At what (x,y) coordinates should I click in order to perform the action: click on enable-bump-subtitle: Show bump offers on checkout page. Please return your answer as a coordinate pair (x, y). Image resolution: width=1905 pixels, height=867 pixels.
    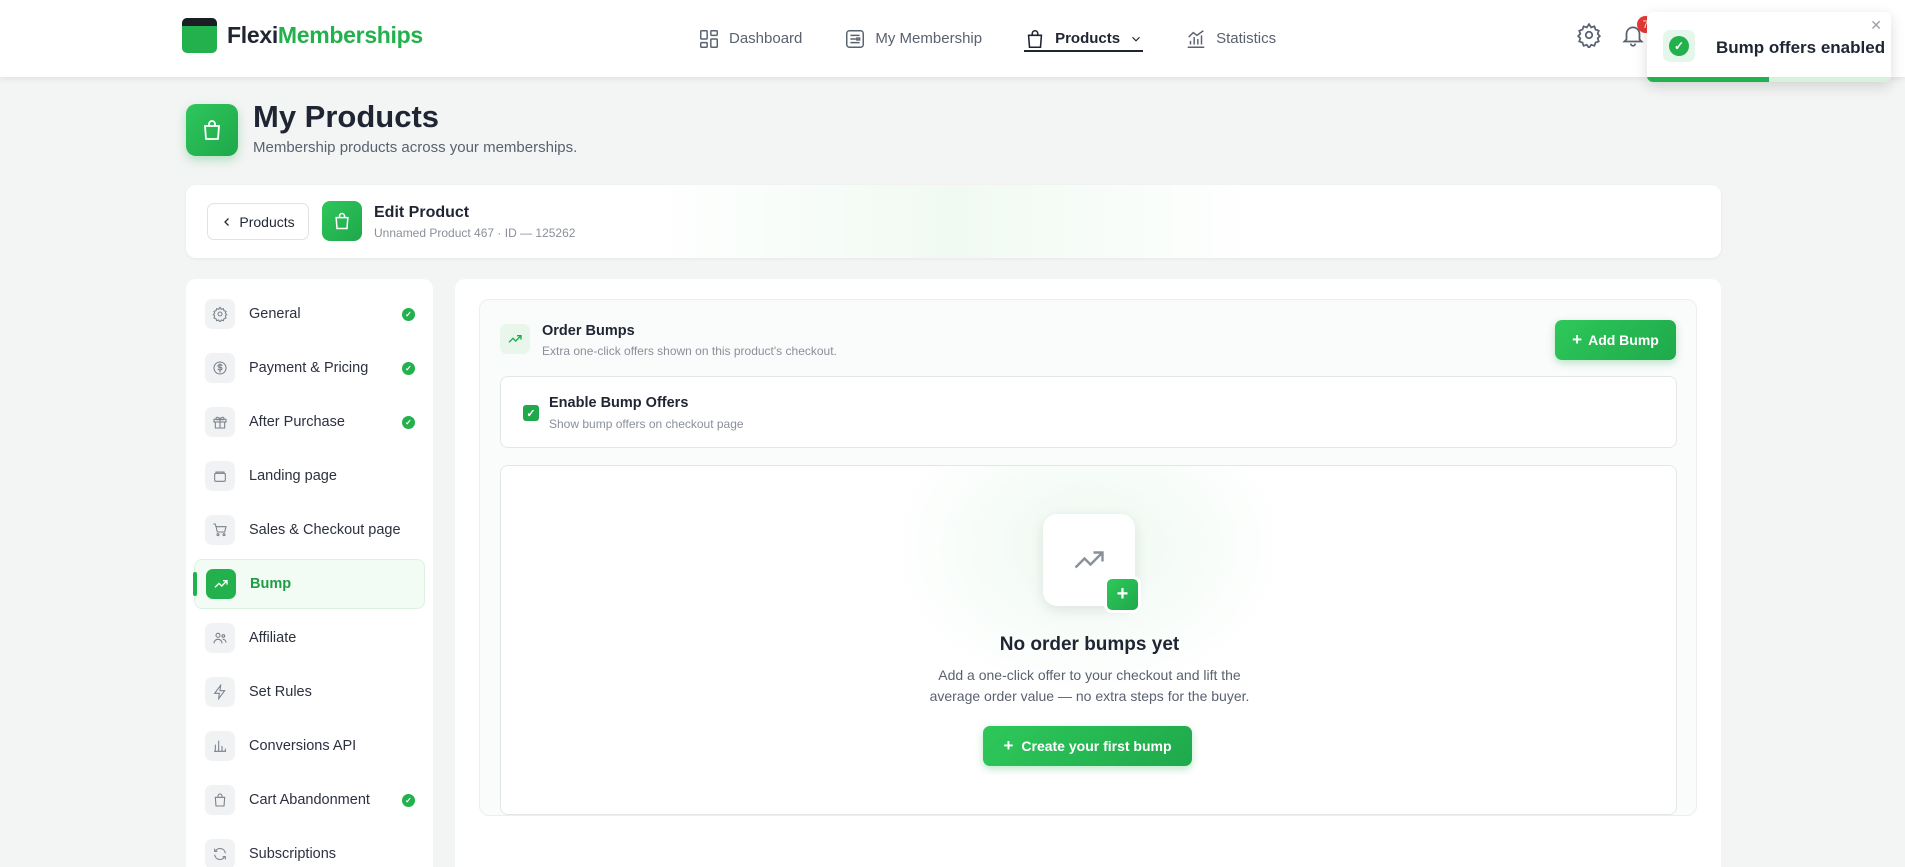
    Looking at the image, I should click on (646, 424).